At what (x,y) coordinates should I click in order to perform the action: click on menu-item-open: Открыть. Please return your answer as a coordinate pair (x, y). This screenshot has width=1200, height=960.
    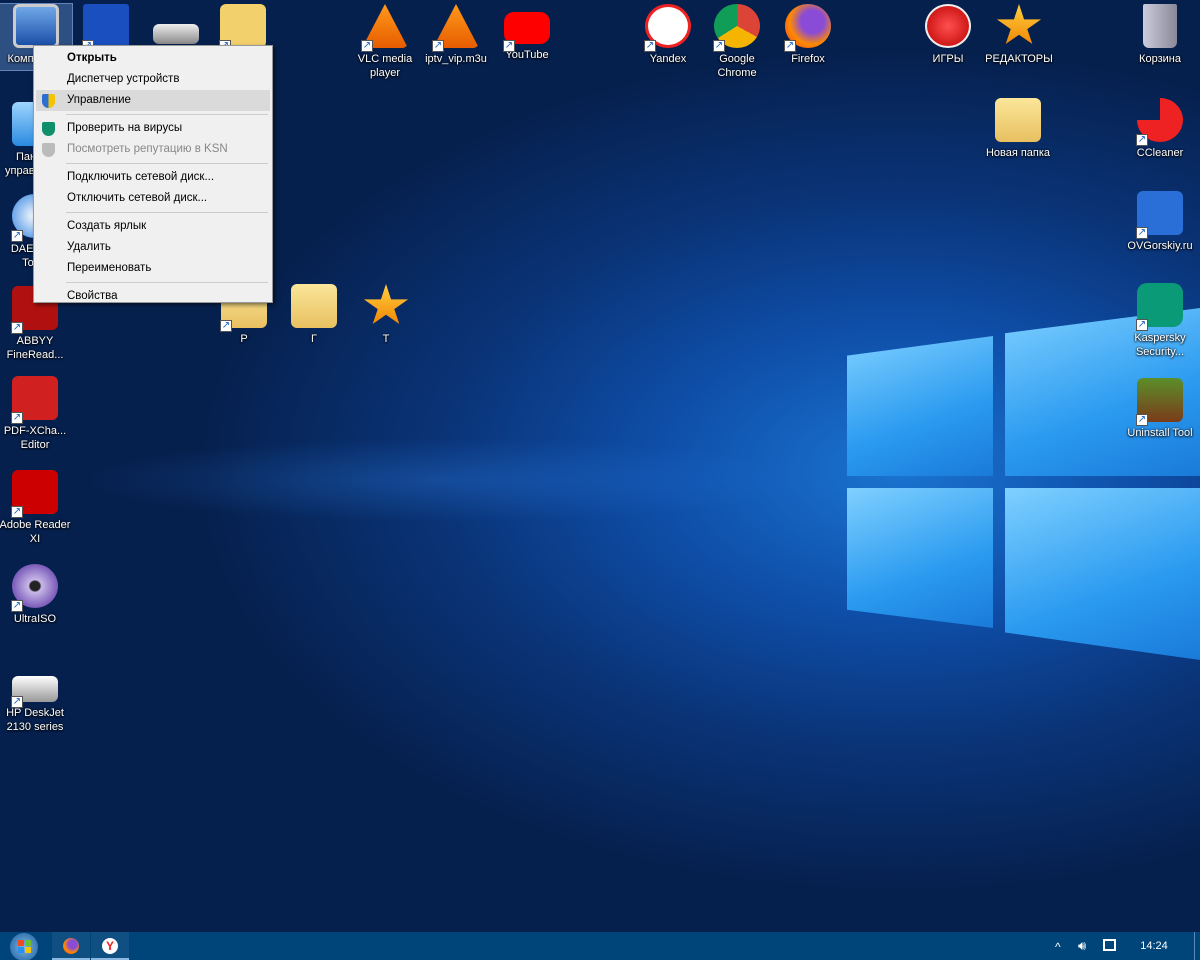
    Looking at the image, I should click on (153, 58).